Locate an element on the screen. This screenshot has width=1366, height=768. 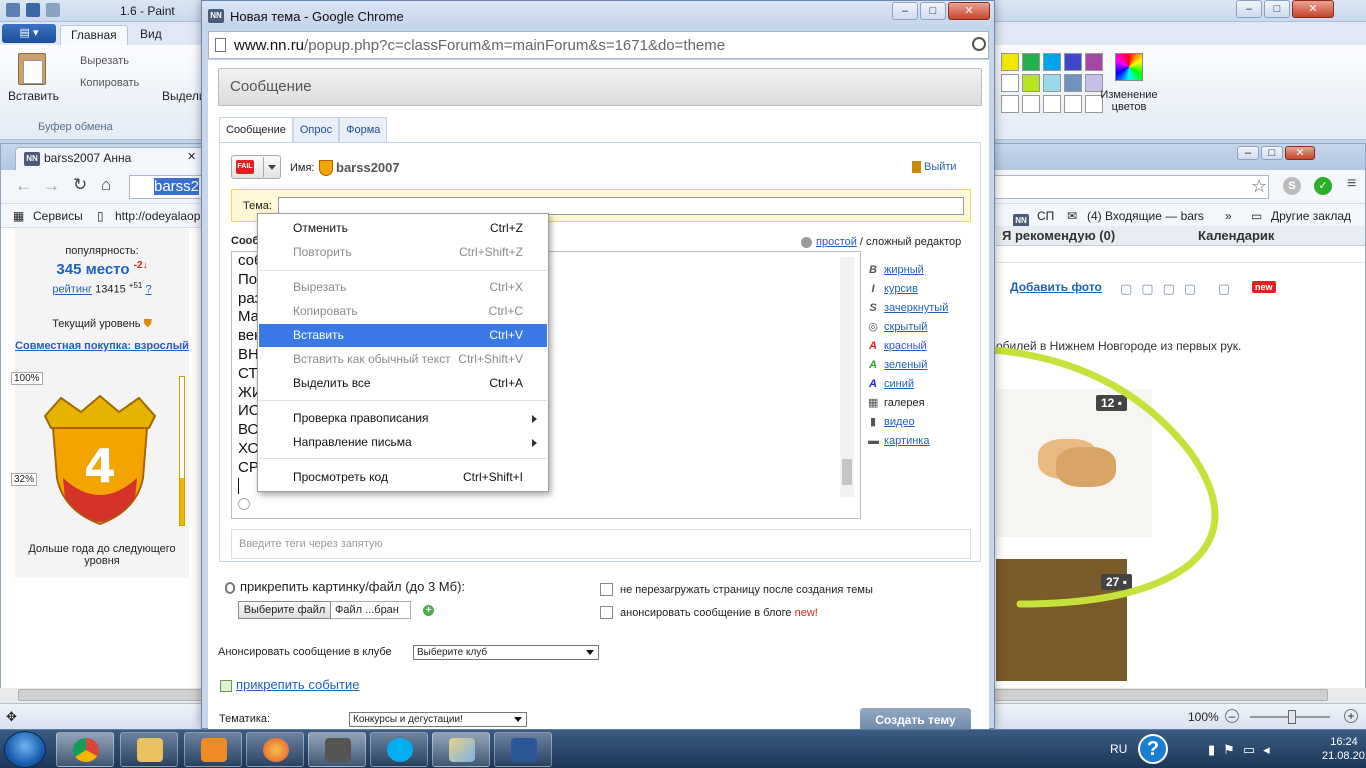
format-label: картинка is located at coordinates (906, 441).